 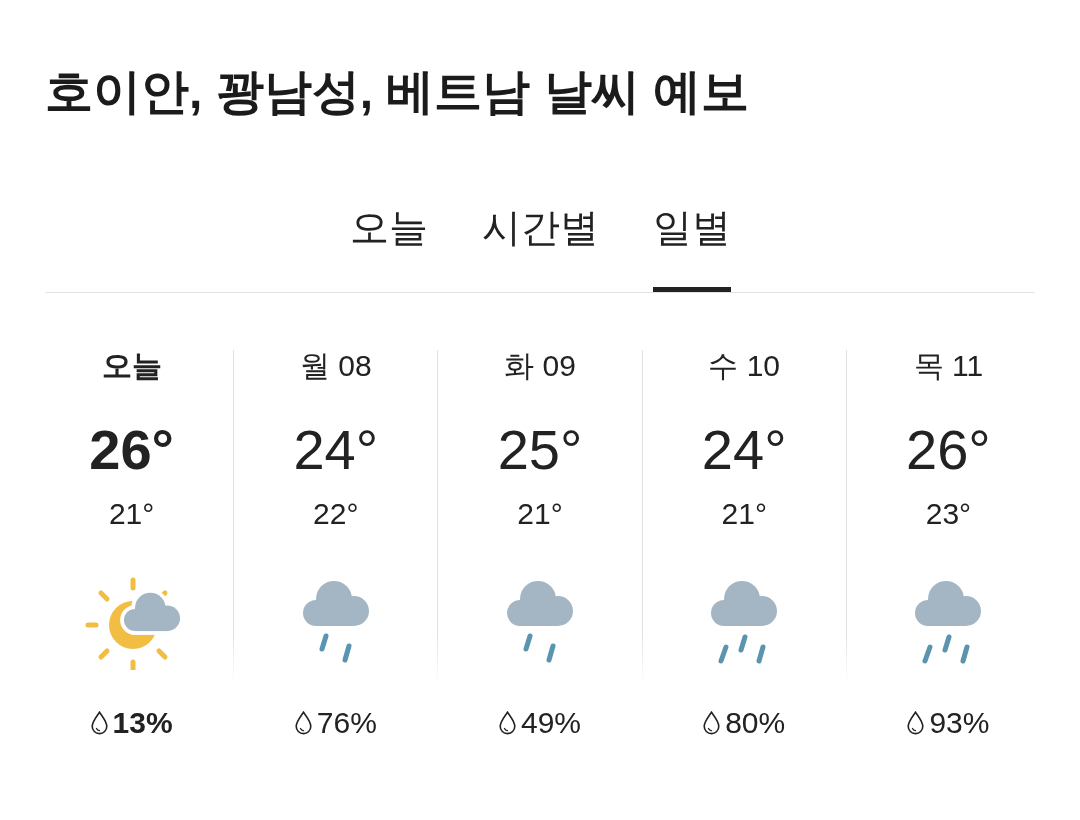 What do you see at coordinates (691, 249) in the screenshot?
I see `tab: 일별` at bounding box center [691, 249].